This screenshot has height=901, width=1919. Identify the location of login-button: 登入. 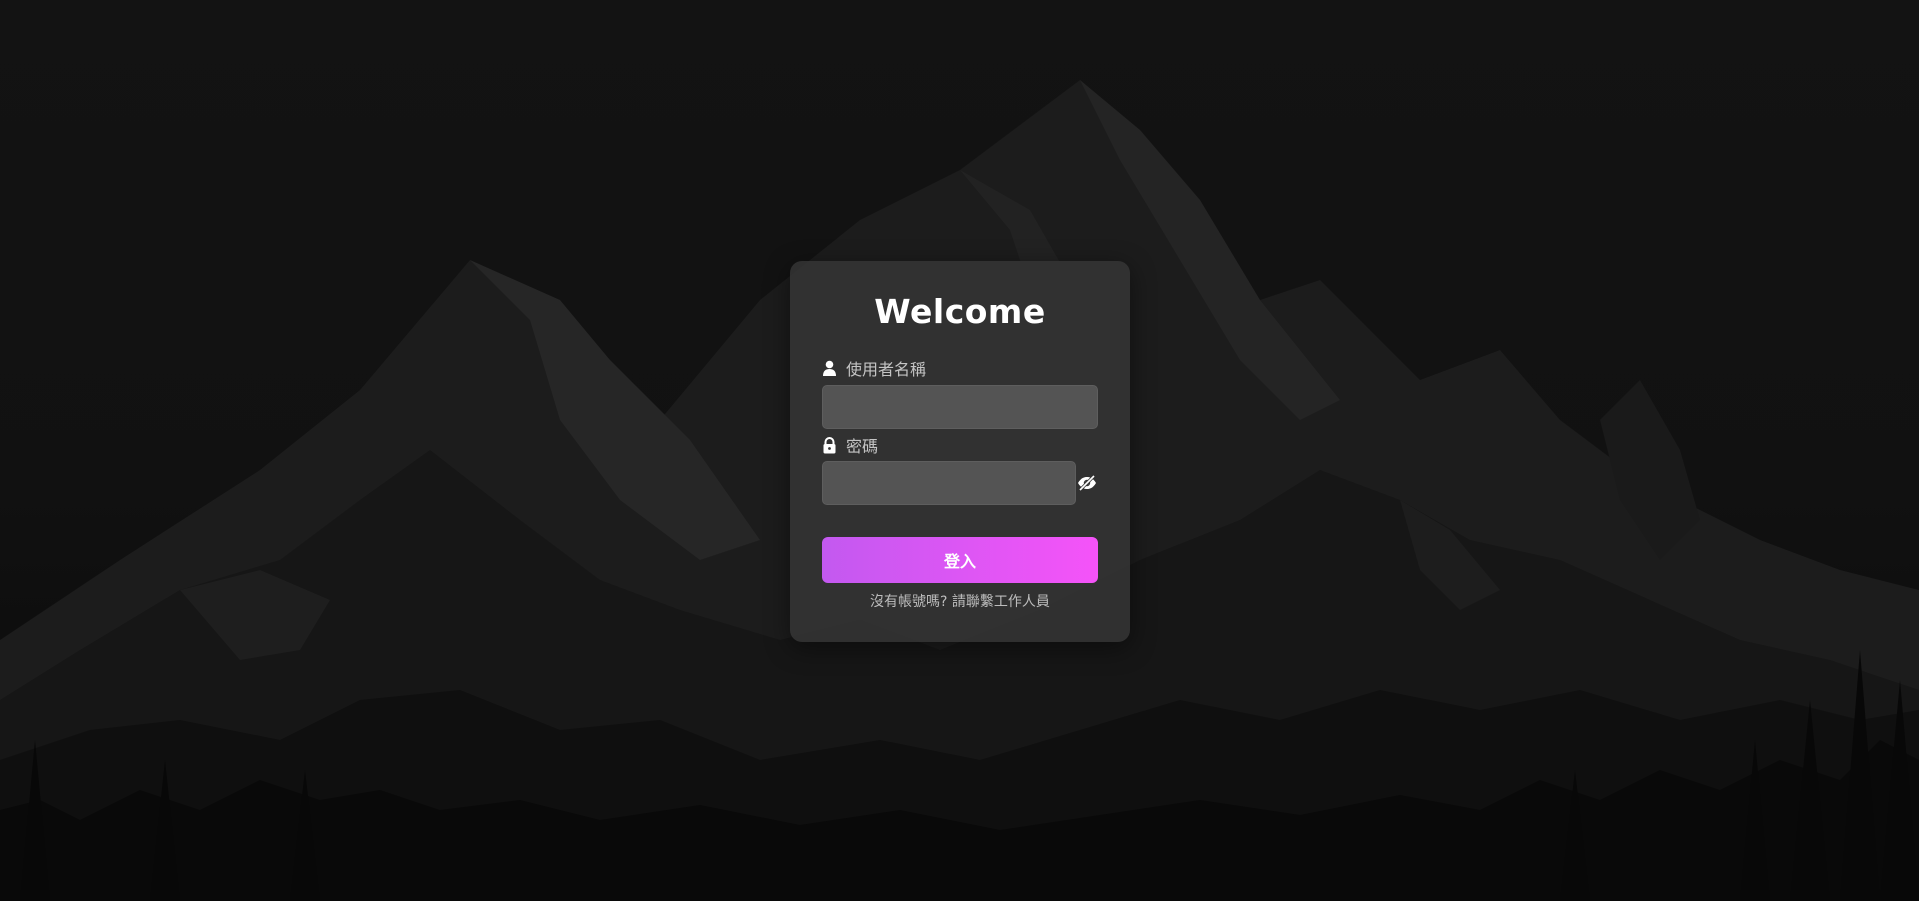
(960, 560).